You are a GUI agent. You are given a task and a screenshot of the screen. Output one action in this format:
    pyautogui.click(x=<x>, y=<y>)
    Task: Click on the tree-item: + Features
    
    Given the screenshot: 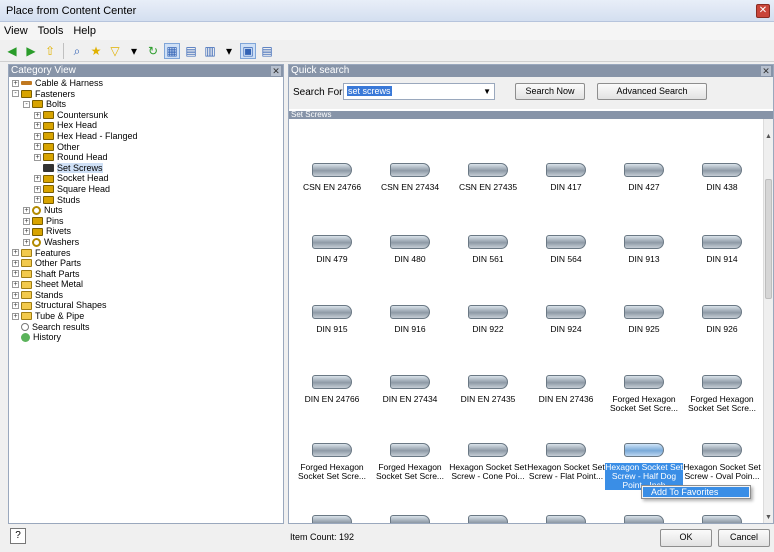 What is the action you would take?
    pyautogui.click(x=146, y=253)
    